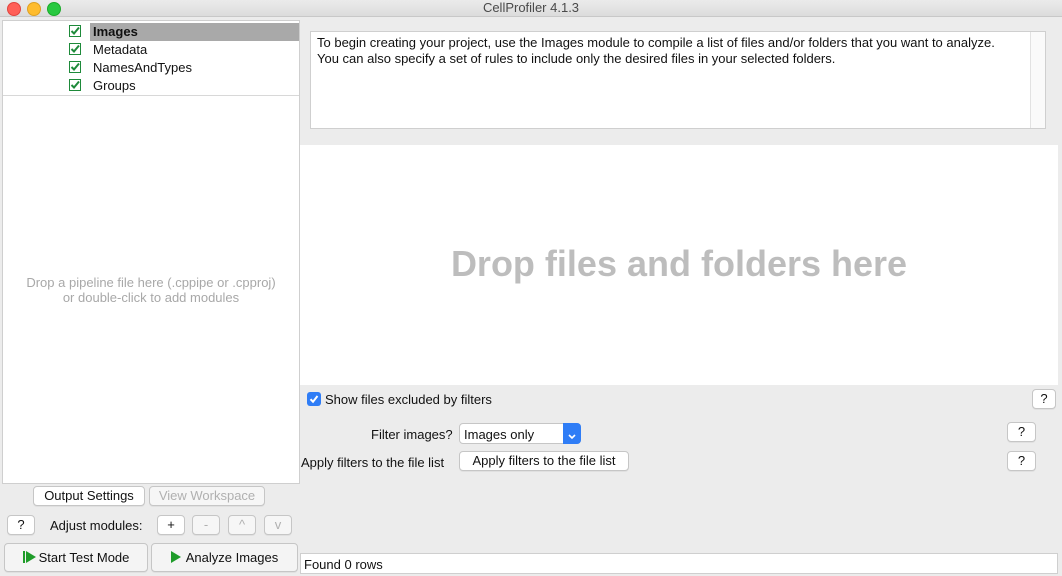 The width and height of the screenshot is (1062, 576). I want to click on apply-filters-help-button: ?, so click(1021, 461).